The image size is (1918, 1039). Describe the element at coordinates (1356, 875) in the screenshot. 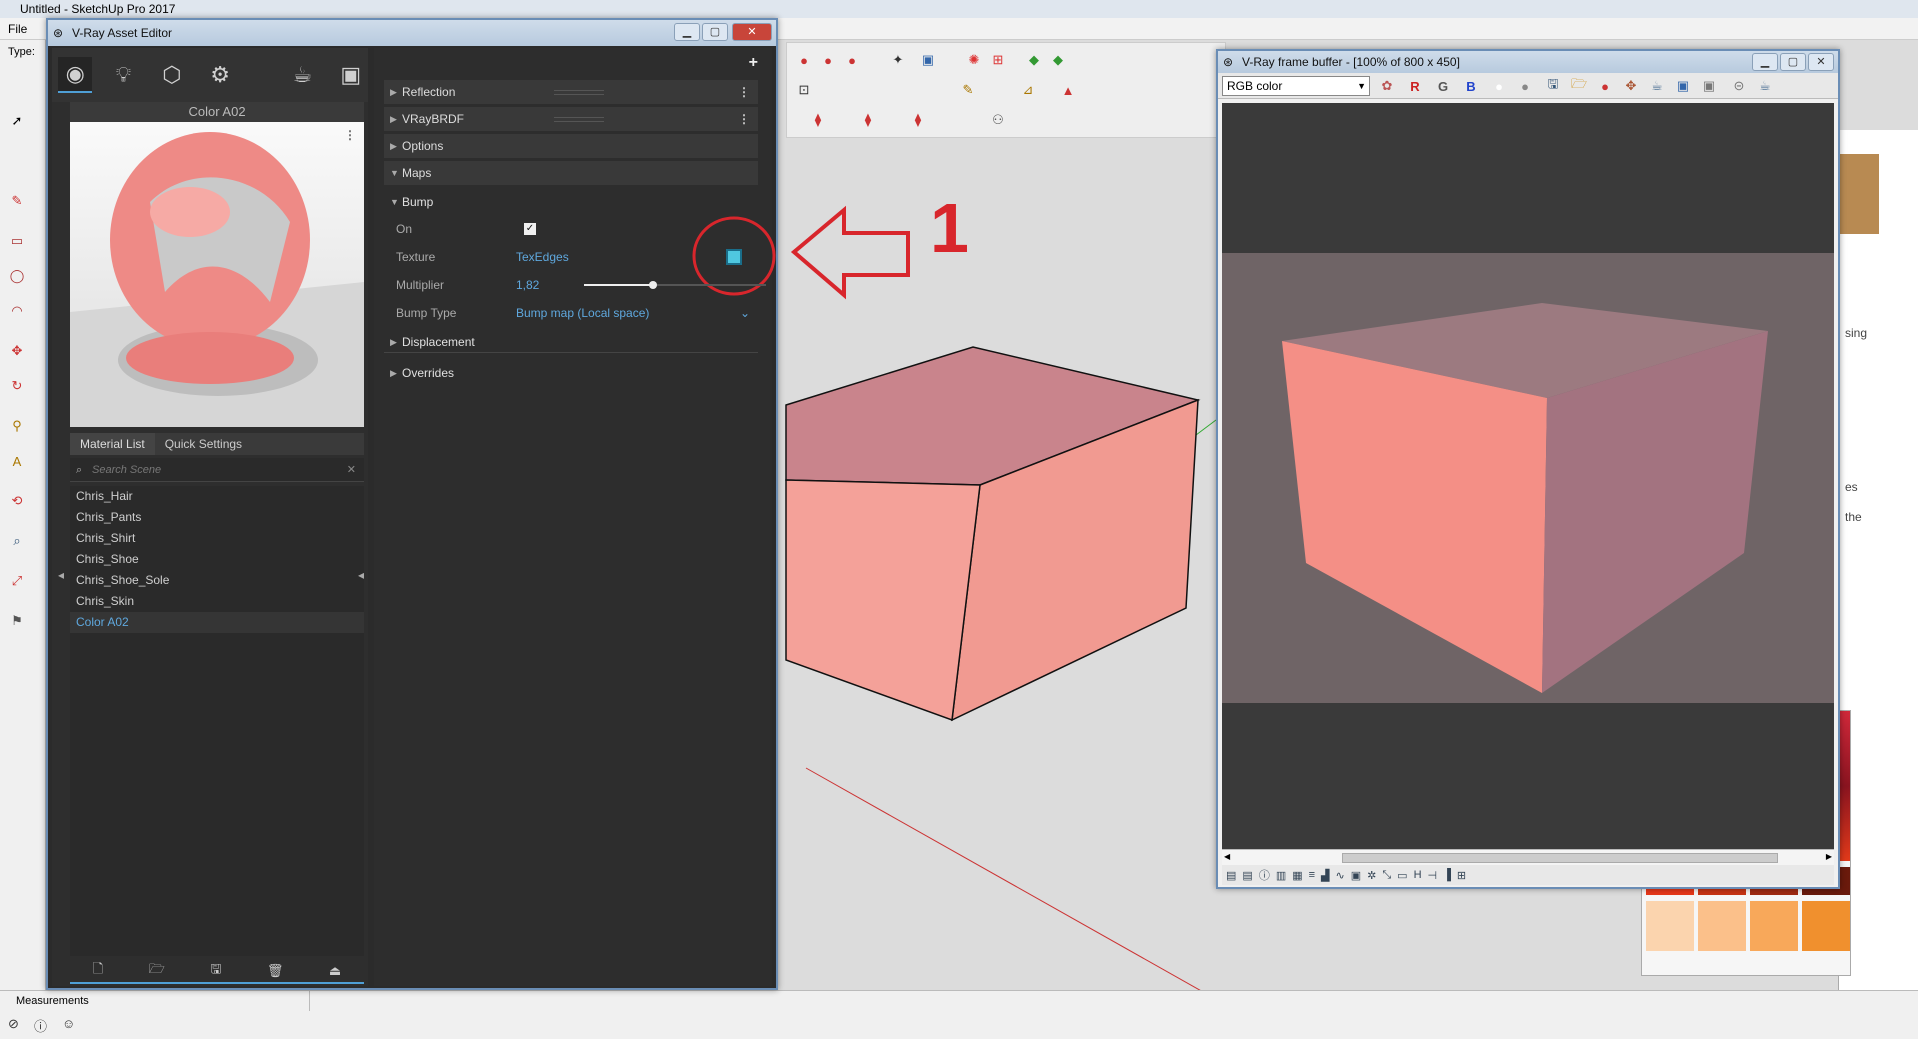

I see `exposure-icon: ▣` at that location.